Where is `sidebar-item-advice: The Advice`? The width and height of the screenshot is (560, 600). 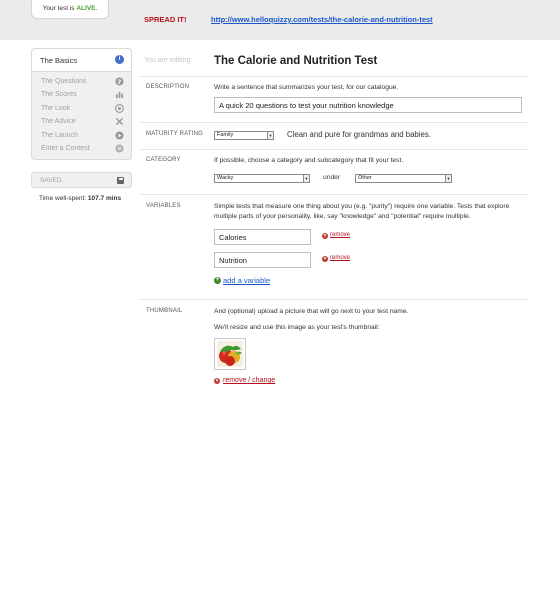
sidebar-item-advice: The Advice is located at coordinates (81, 121).